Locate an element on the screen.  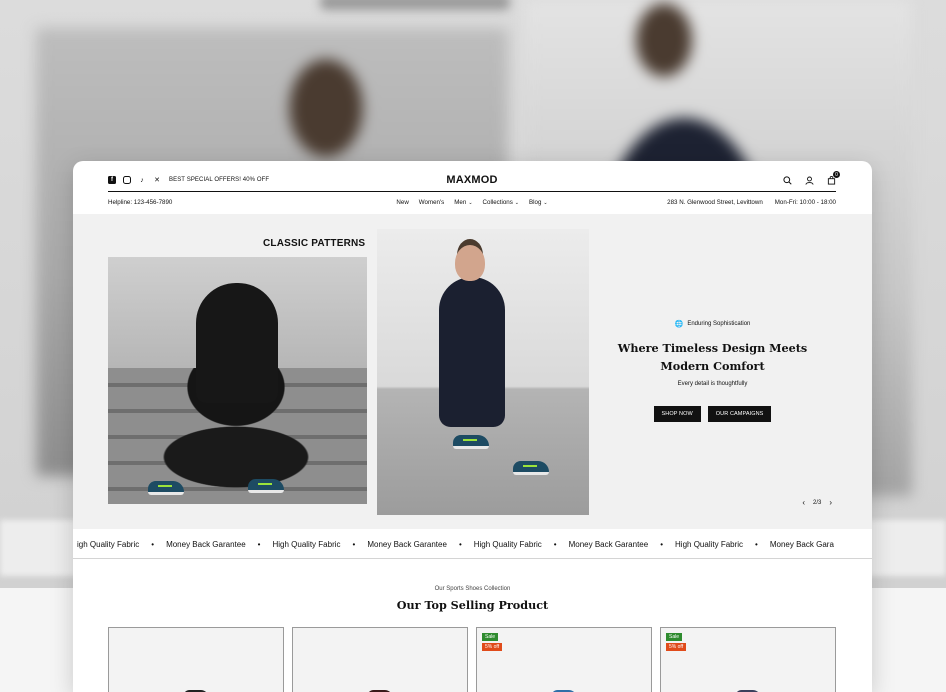
chevron-right-icon: › is located at coordinates (830, 502).